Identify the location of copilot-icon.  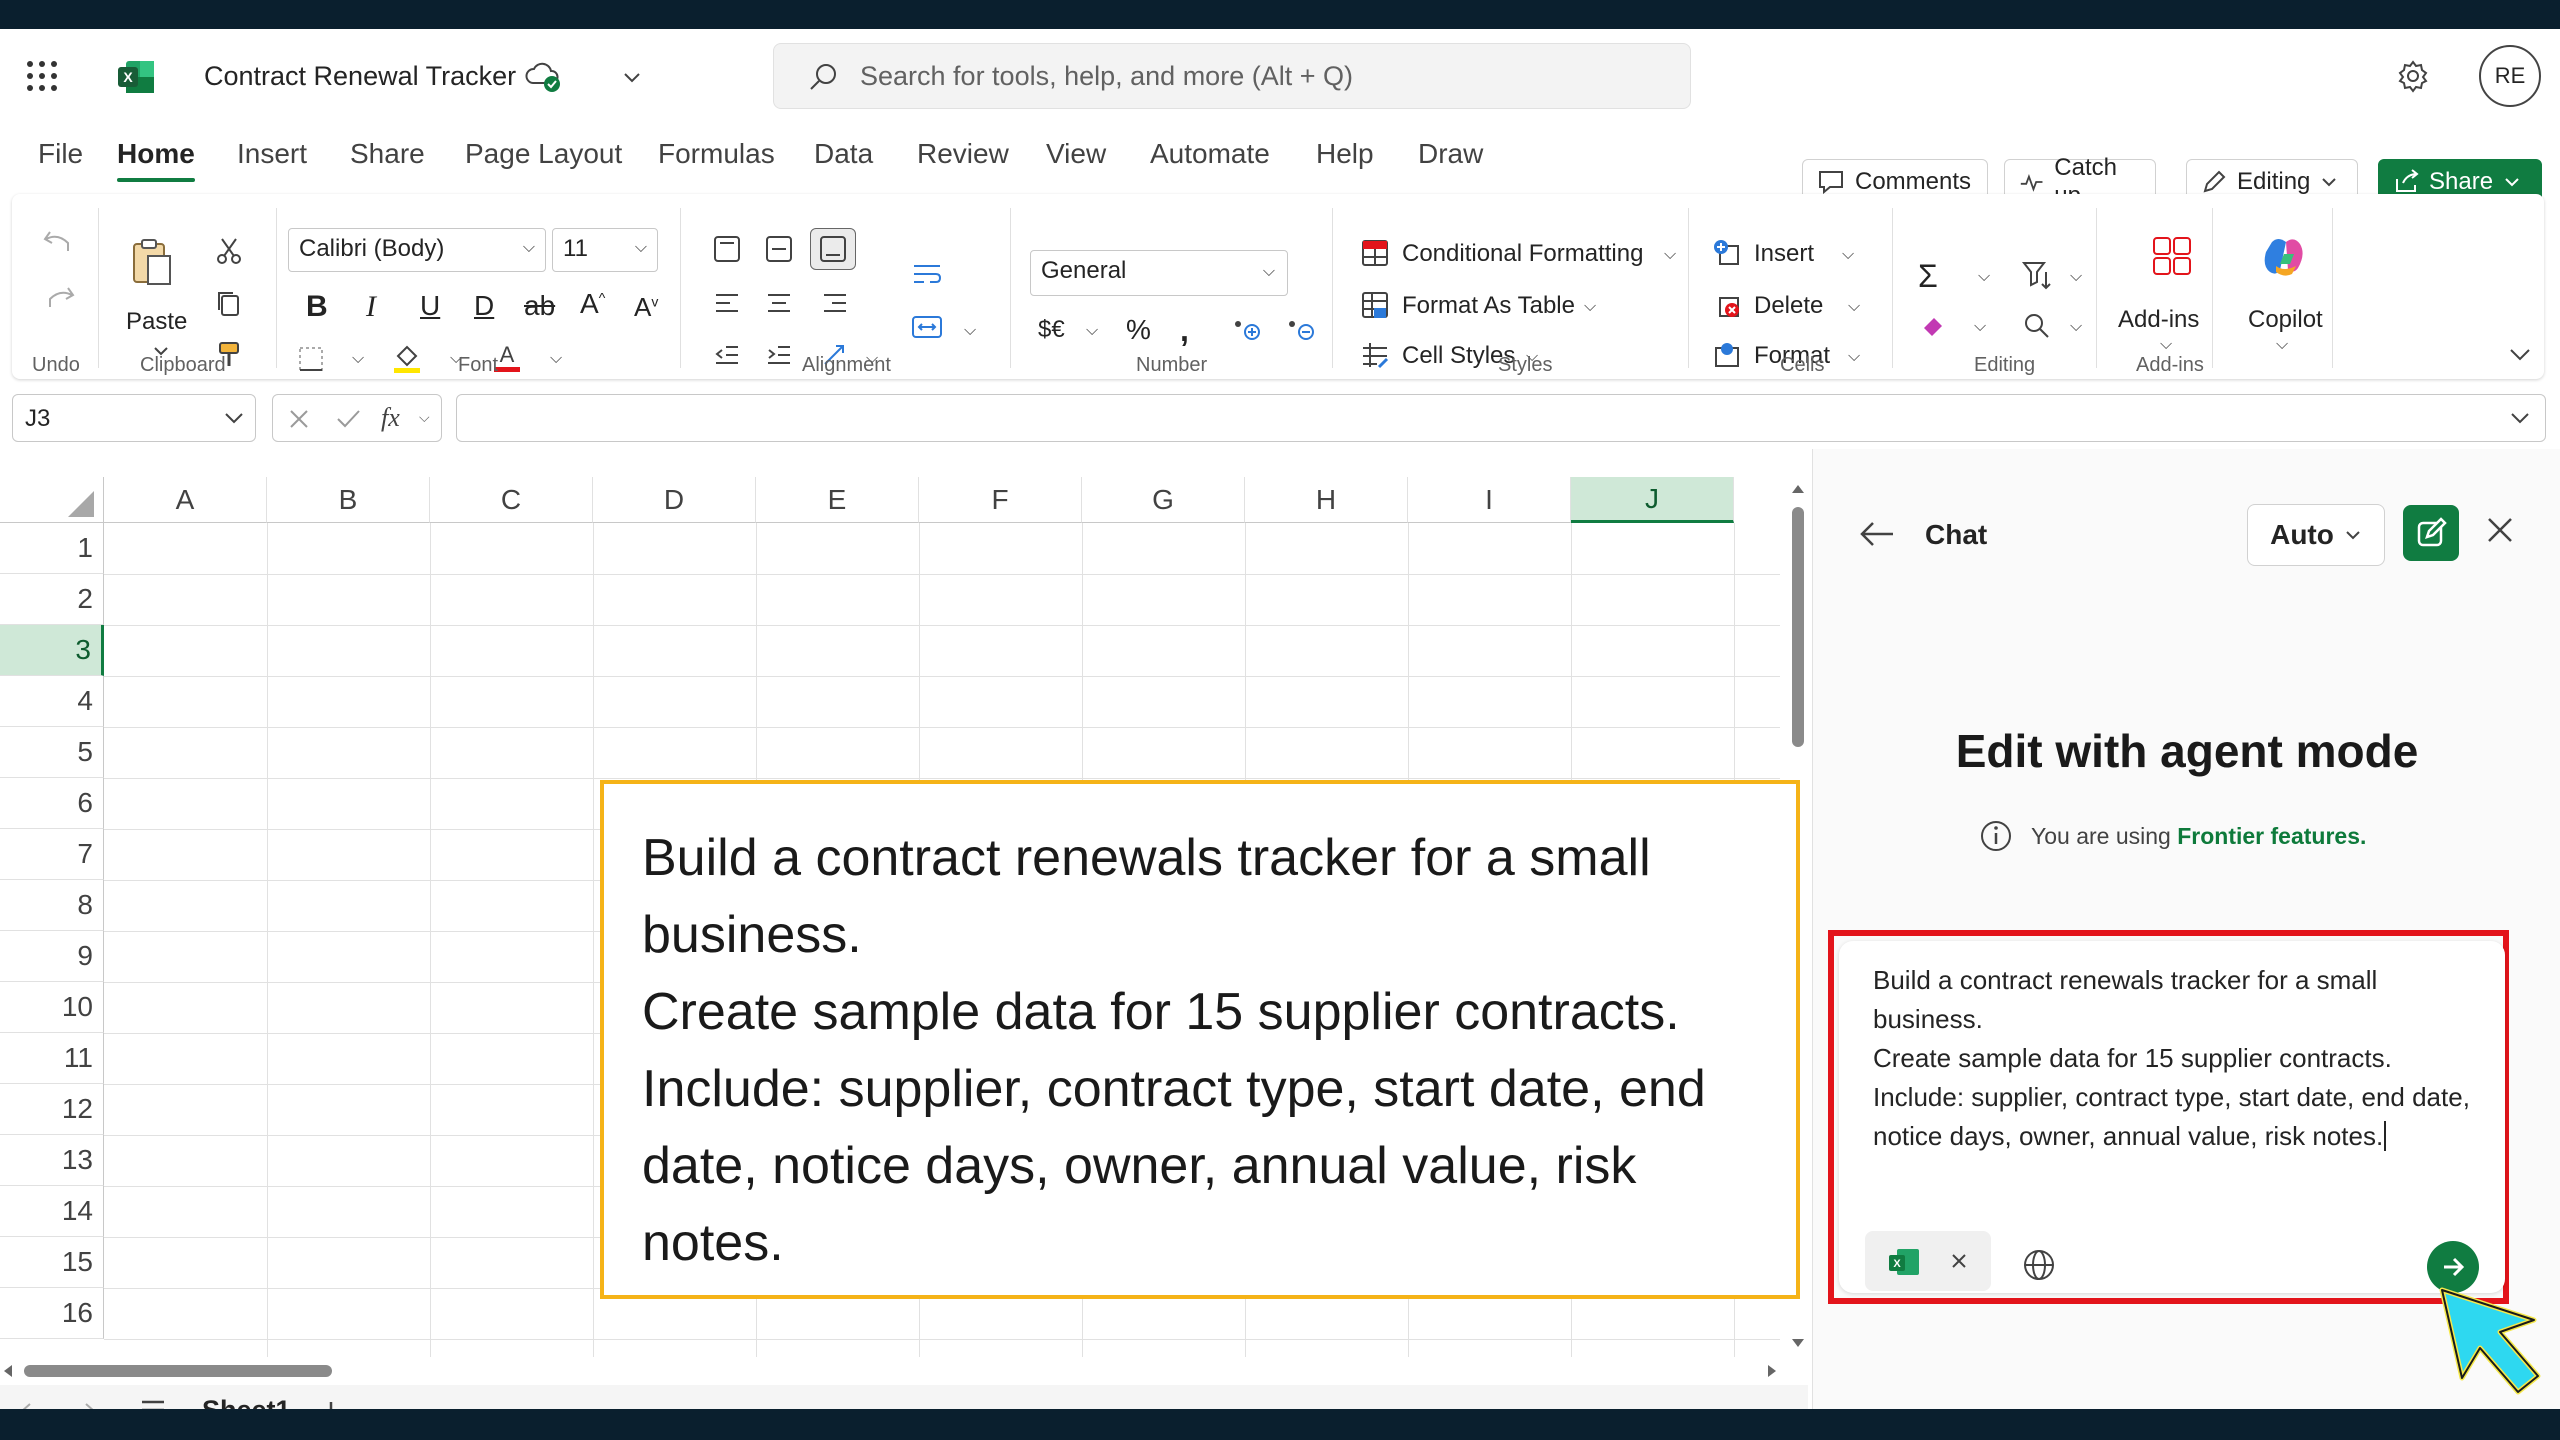
(2286, 257).